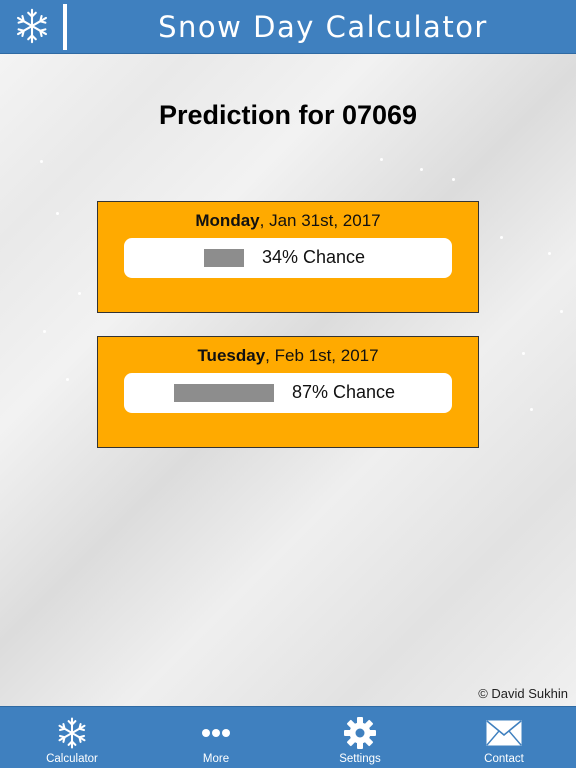 This screenshot has height=768, width=576. What do you see at coordinates (65, 27) in the screenshot?
I see `header-divider` at bounding box center [65, 27].